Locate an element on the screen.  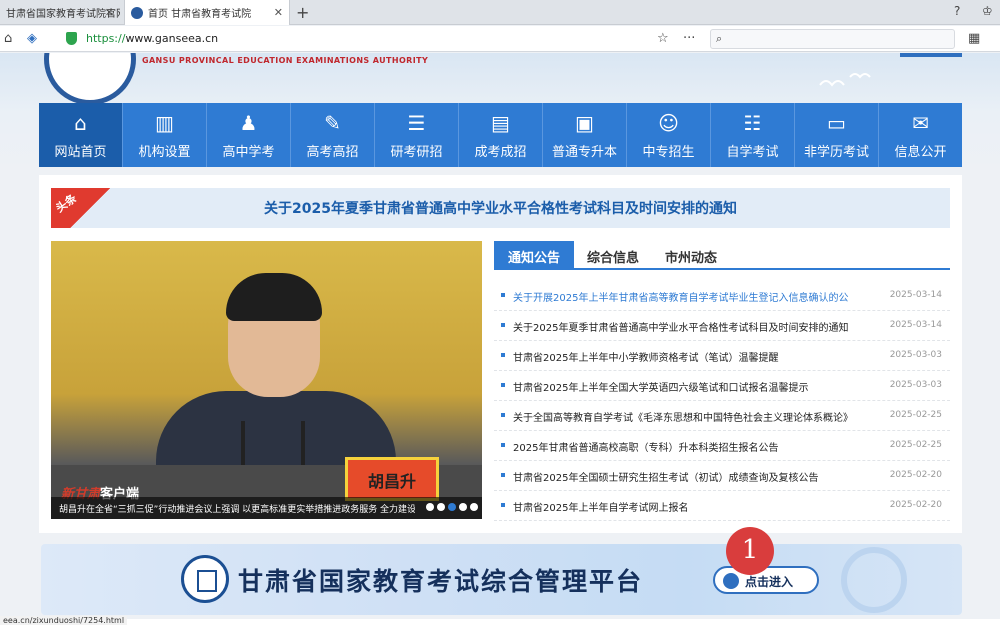
headline-banner: 头条 关于2025年夏季甘肃省普通高中学业水平合格性考试科目及时间安排的通知 is located at coordinates (500, 208).